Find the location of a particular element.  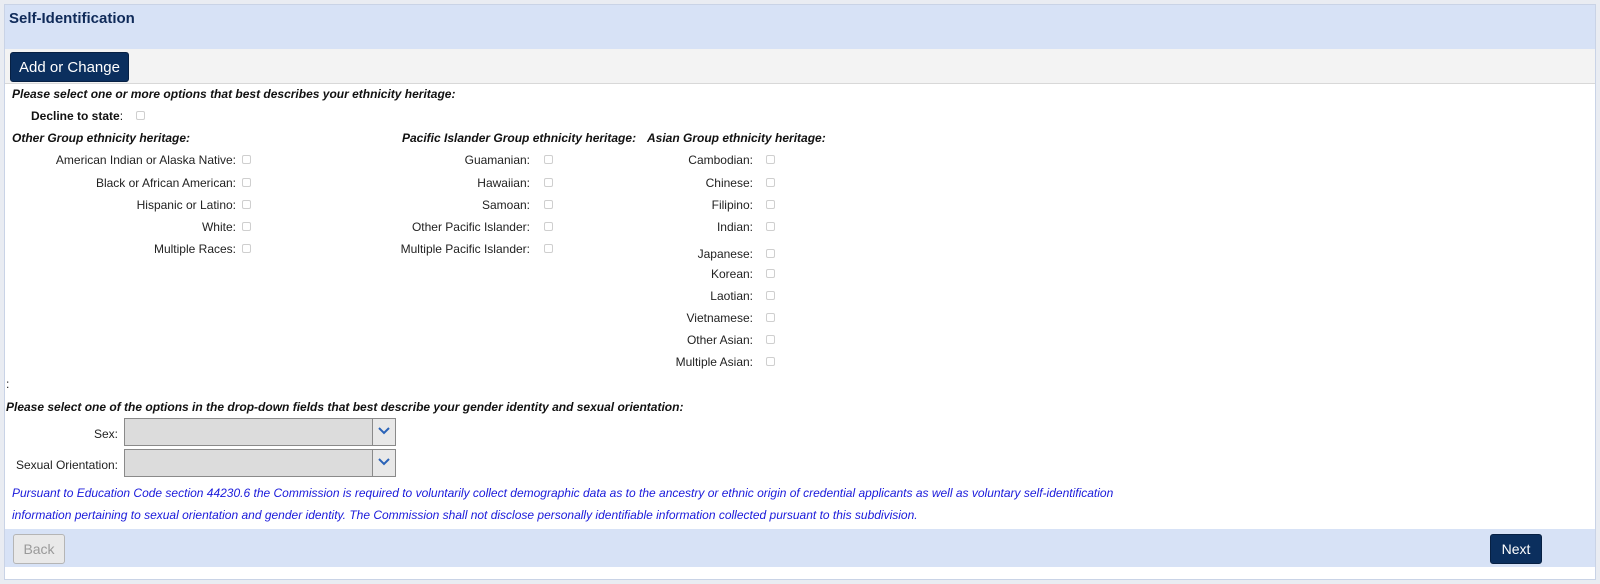

orientation-label: Sexual Orientation: is located at coordinates (66, 465).